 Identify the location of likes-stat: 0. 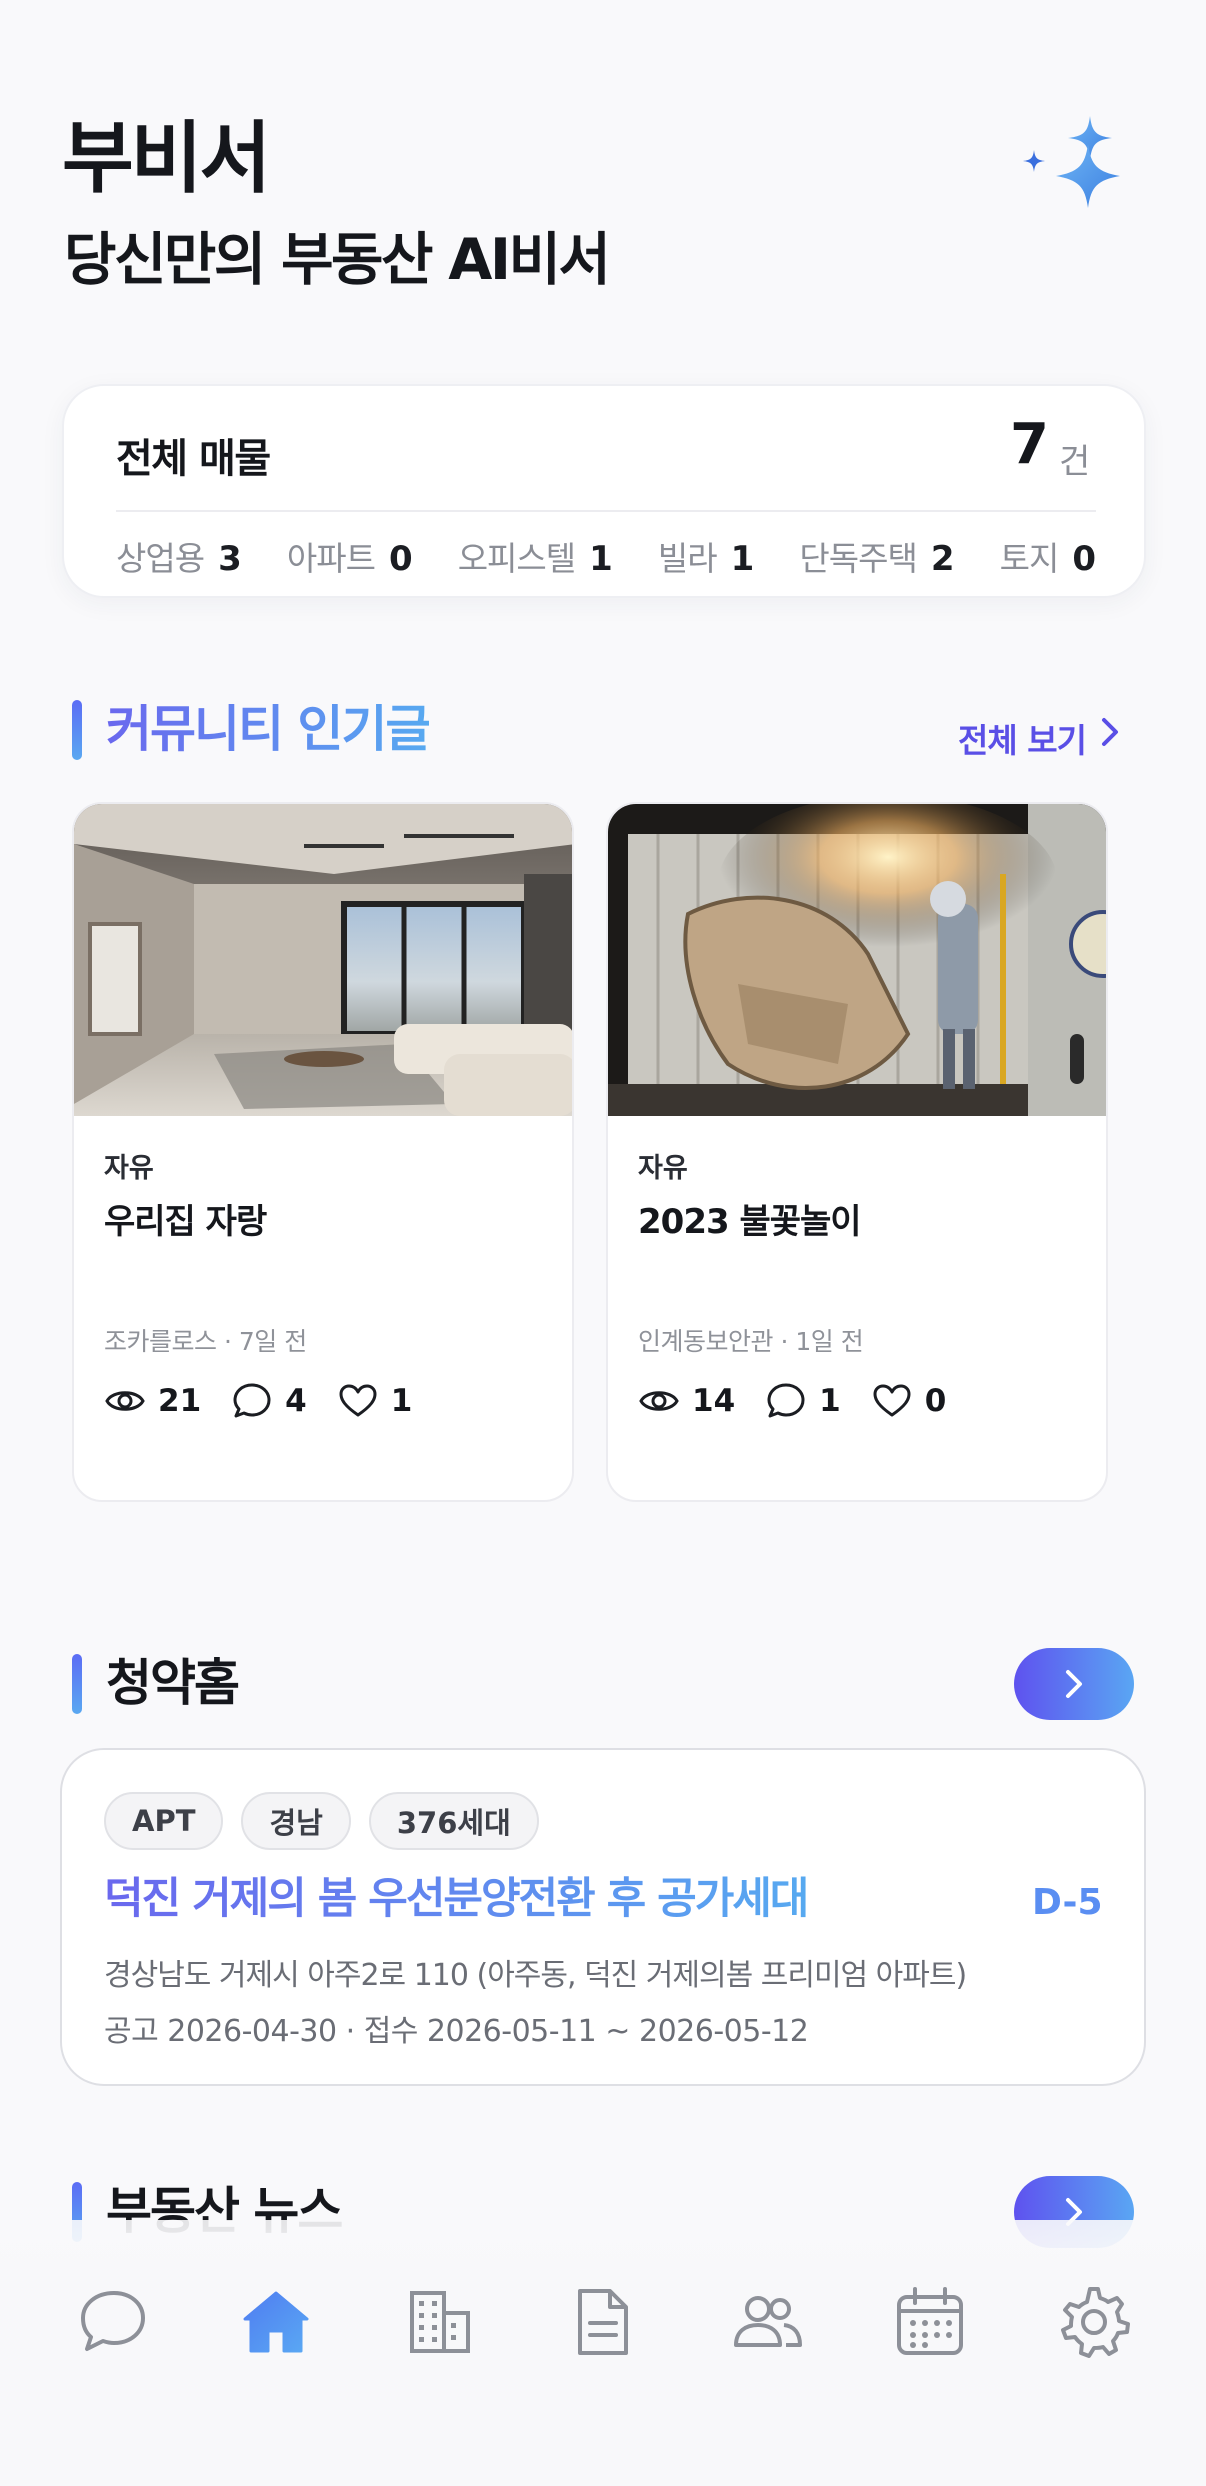
(909, 1401).